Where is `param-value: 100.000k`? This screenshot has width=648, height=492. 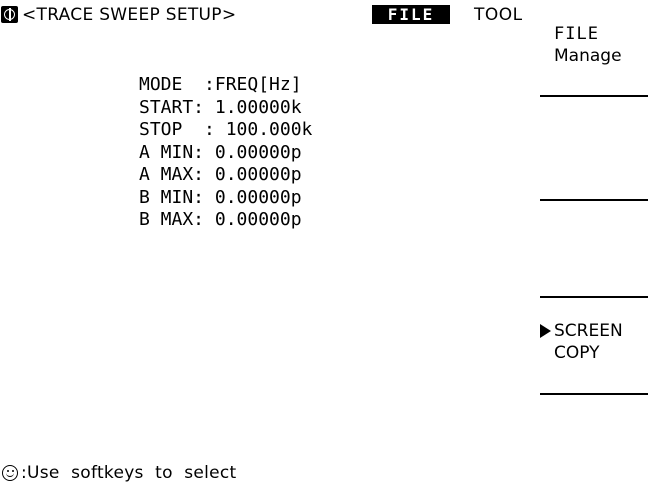 param-value: 100.000k is located at coordinates (269, 129).